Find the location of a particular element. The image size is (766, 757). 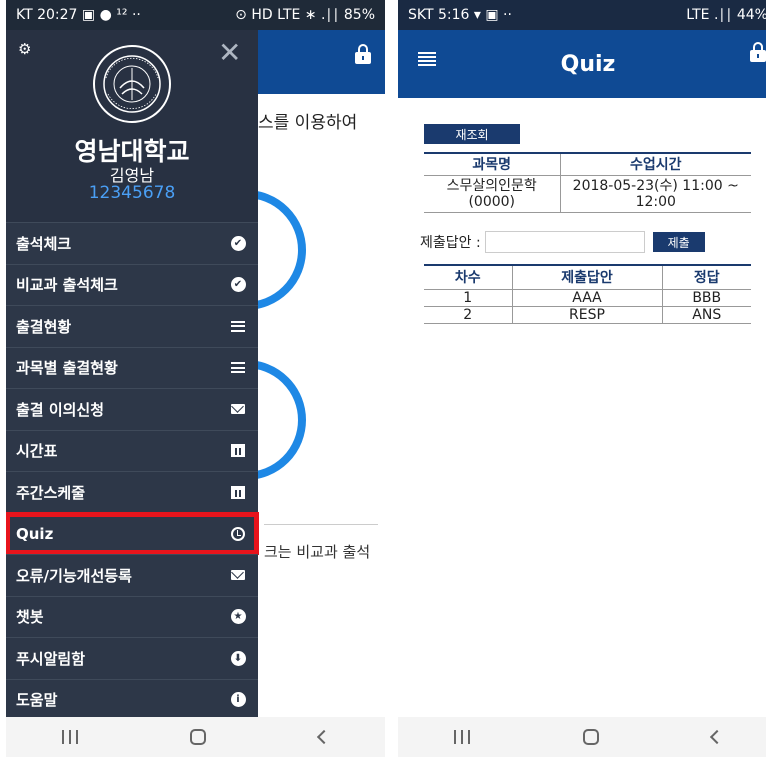

menu-item-label: 시간표 is located at coordinates (37, 451).